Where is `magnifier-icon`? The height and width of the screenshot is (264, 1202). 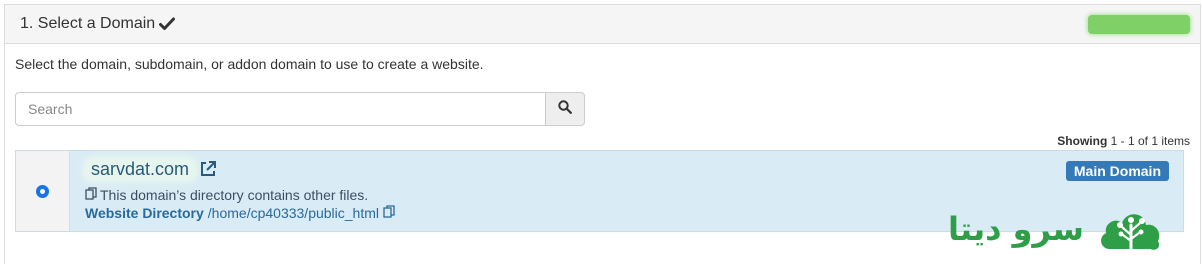
magnifier-icon is located at coordinates (565, 109).